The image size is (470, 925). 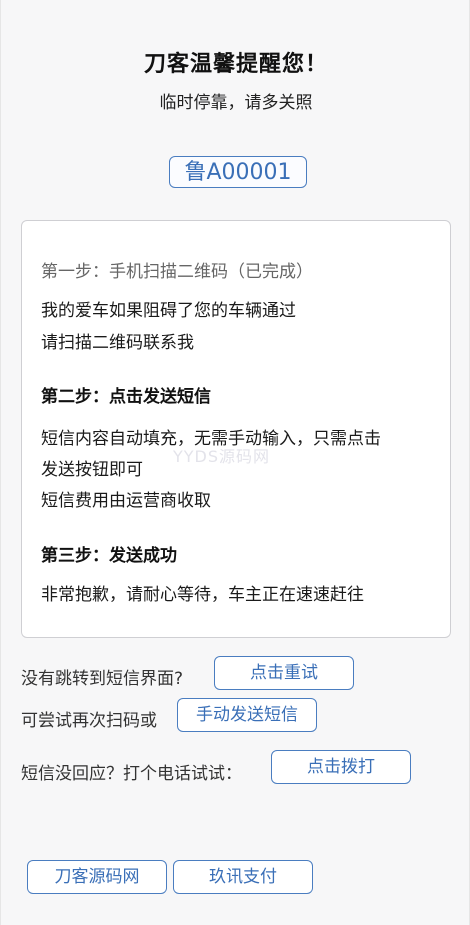 What do you see at coordinates (235, 64) in the screenshot?
I see `page-title: 刀客温馨提醒您！` at bounding box center [235, 64].